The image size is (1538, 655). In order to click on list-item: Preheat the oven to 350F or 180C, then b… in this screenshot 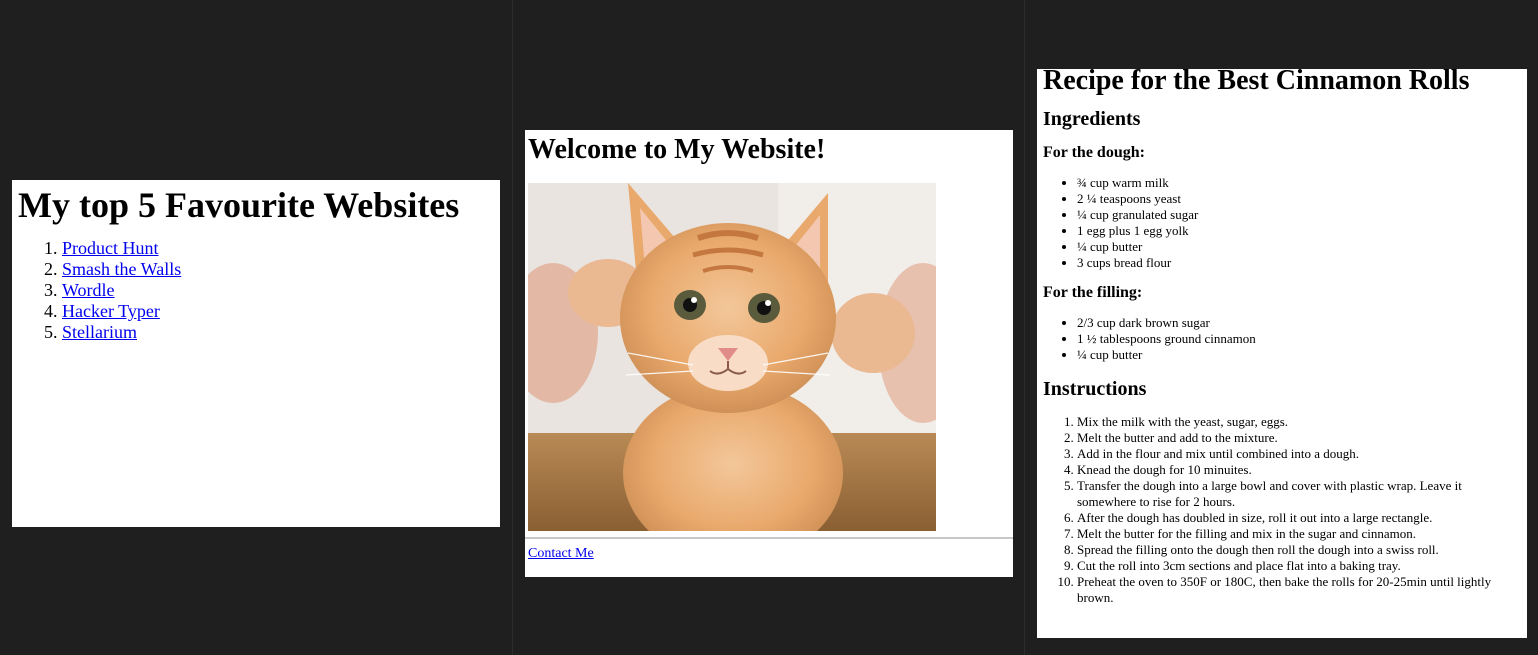, I will do `click(1297, 590)`.